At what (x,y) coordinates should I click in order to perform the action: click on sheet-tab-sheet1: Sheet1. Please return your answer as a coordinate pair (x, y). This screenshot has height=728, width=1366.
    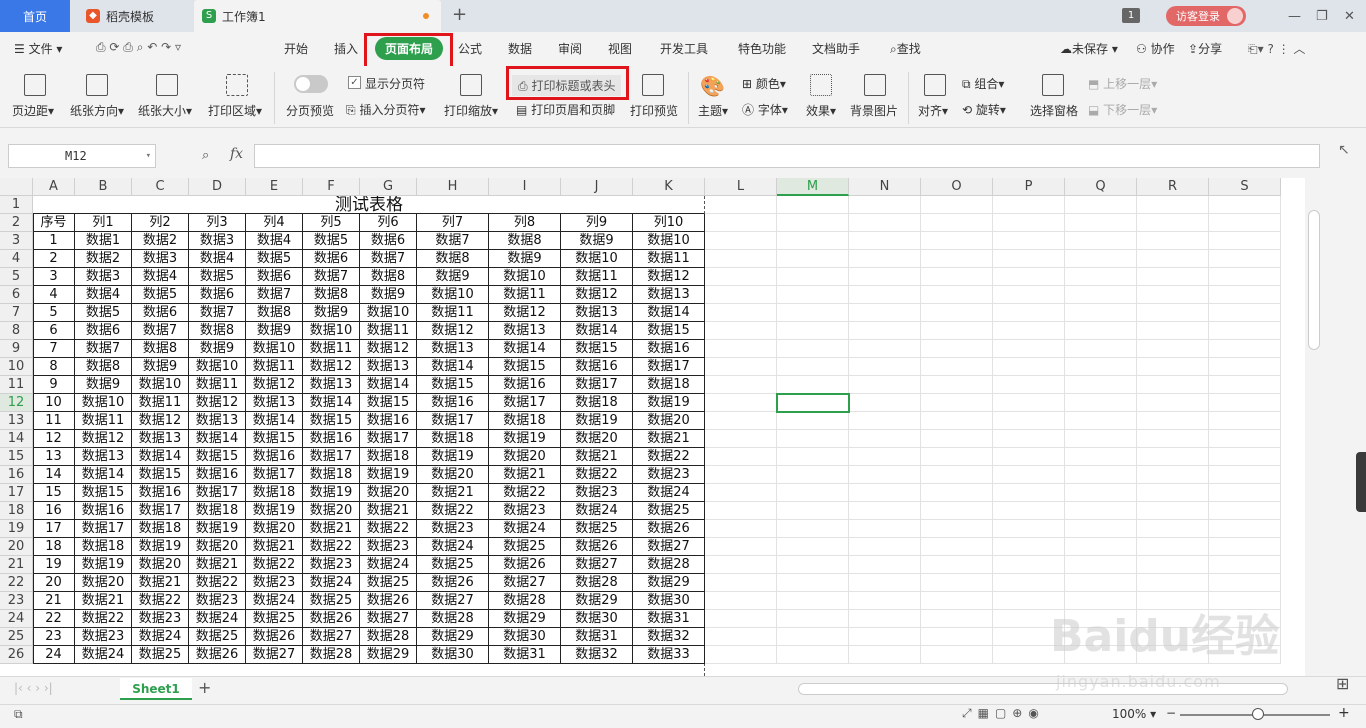
    Looking at the image, I should click on (156, 689).